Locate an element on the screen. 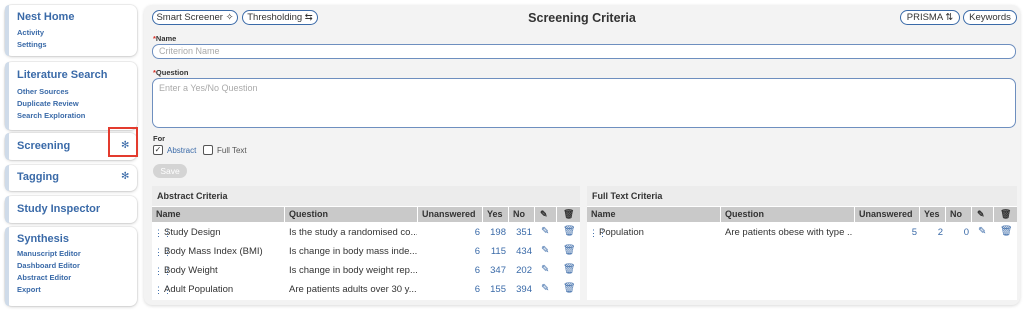  study-inspector-link: Study Inspector is located at coordinates (58, 209).